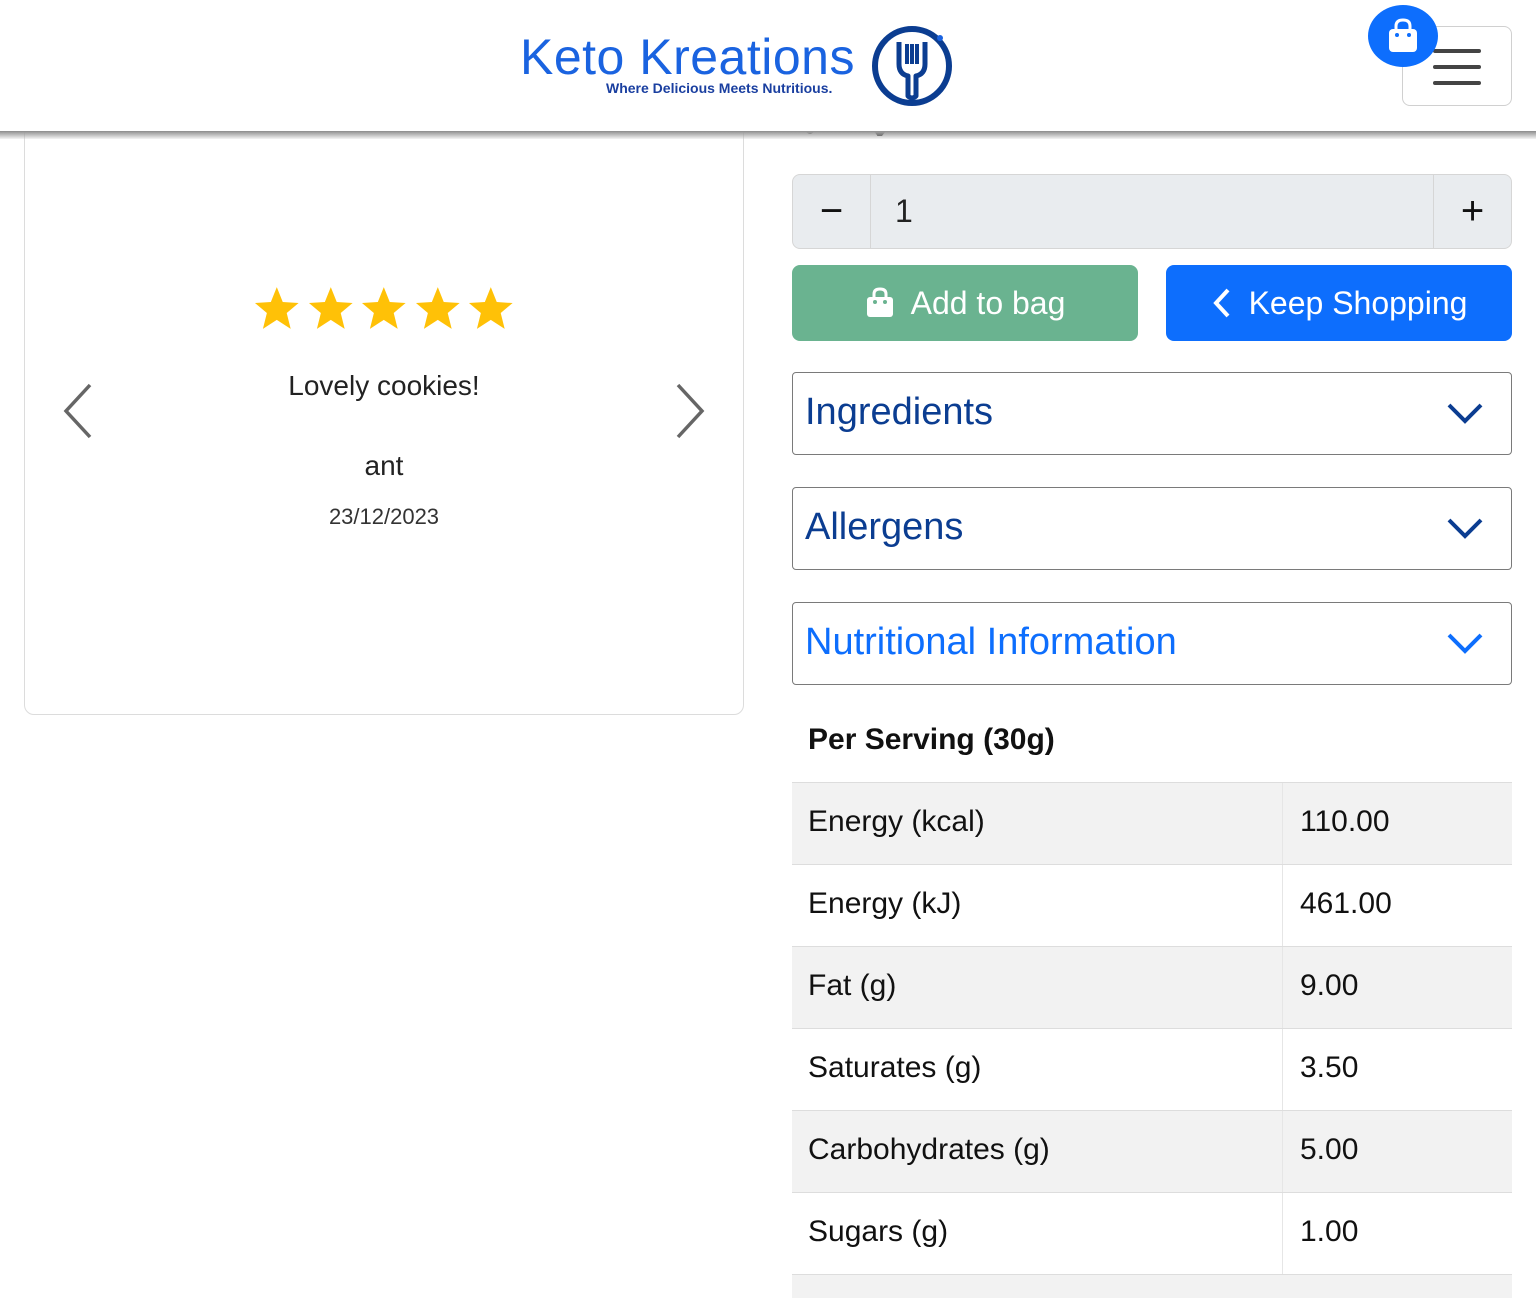 This screenshot has height=1298, width=1536. What do you see at coordinates (384, 465) in the screenshot?
I see `review-author: ant` at bounding box center [384, 465].